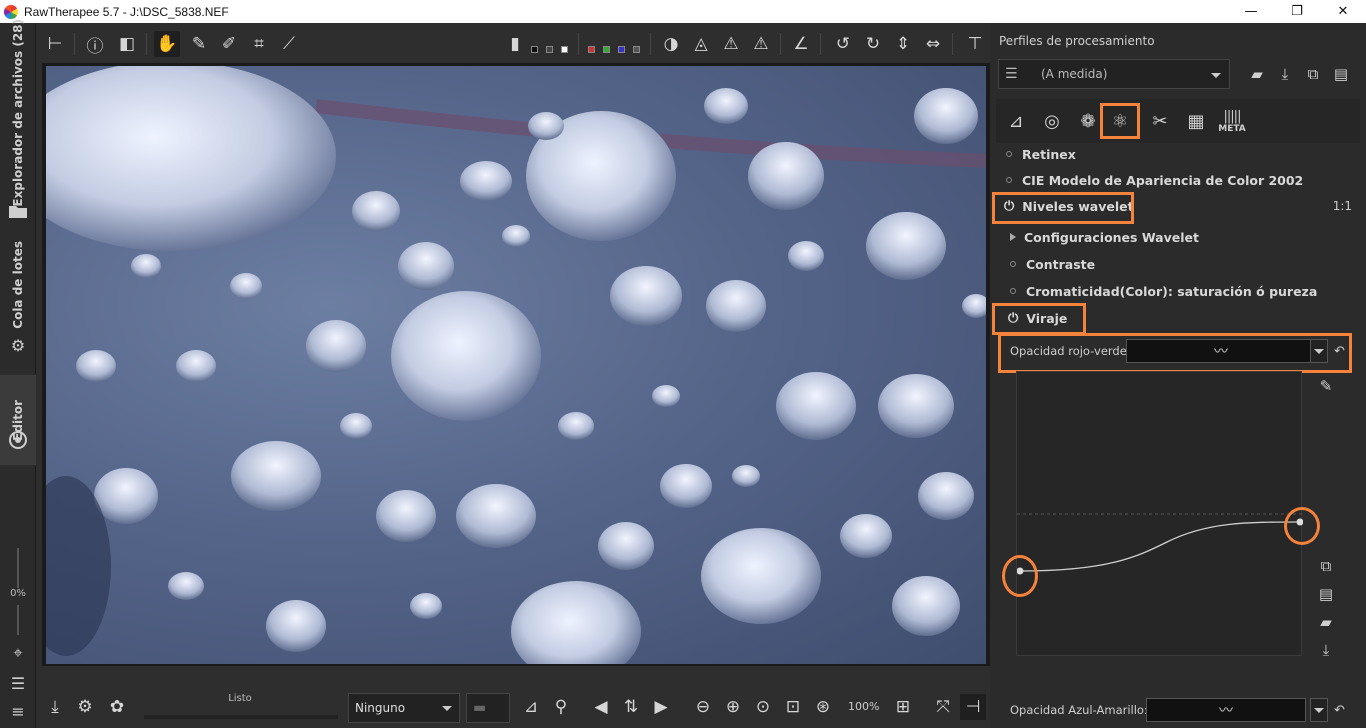 This screenshot has width=1366, height=728. What do you see at coordinates (18, 440) in the screenshot?
I see `aperture-icon` at bounding box center [18, 440].